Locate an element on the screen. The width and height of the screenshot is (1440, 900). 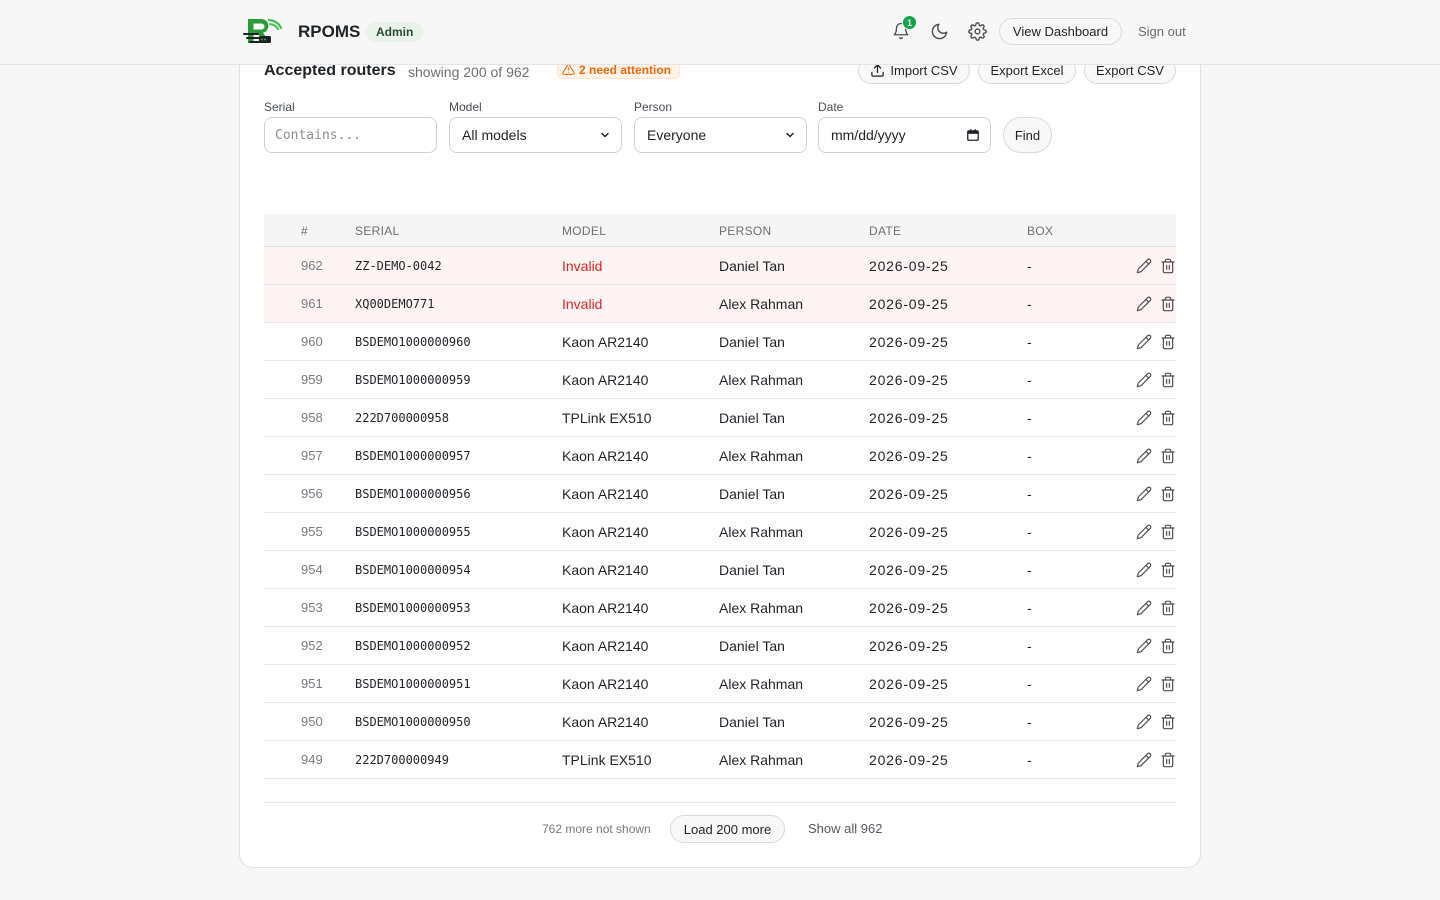
find-button: Find is located at coordinates (1027, 135).